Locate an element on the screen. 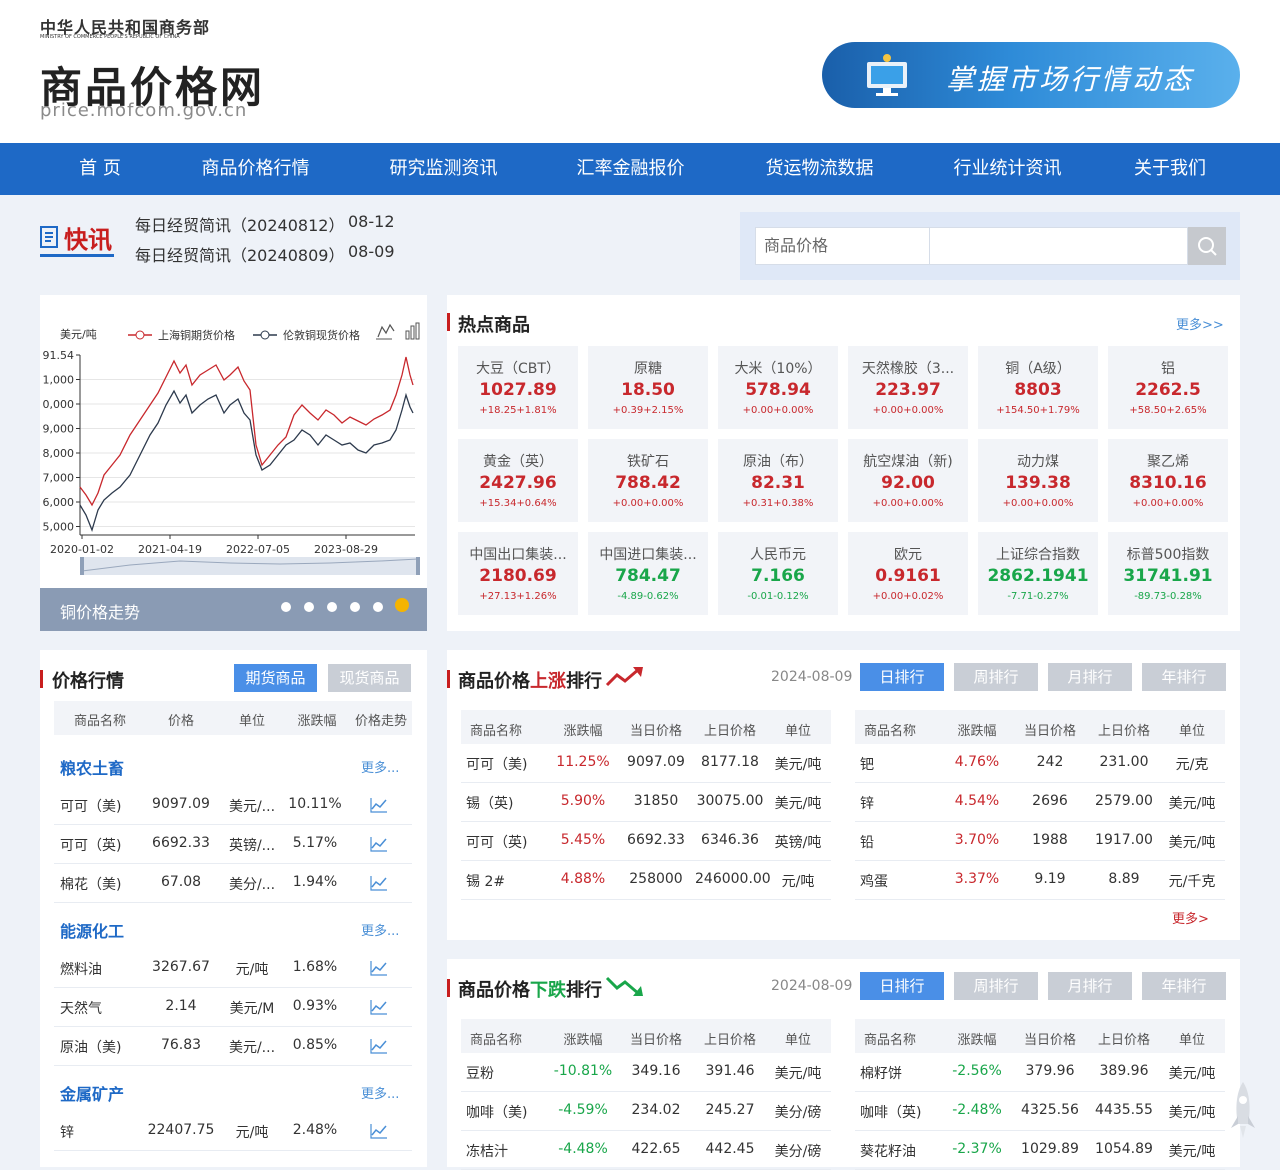  rank-name: 钯 is located at coordinates (867, 765).